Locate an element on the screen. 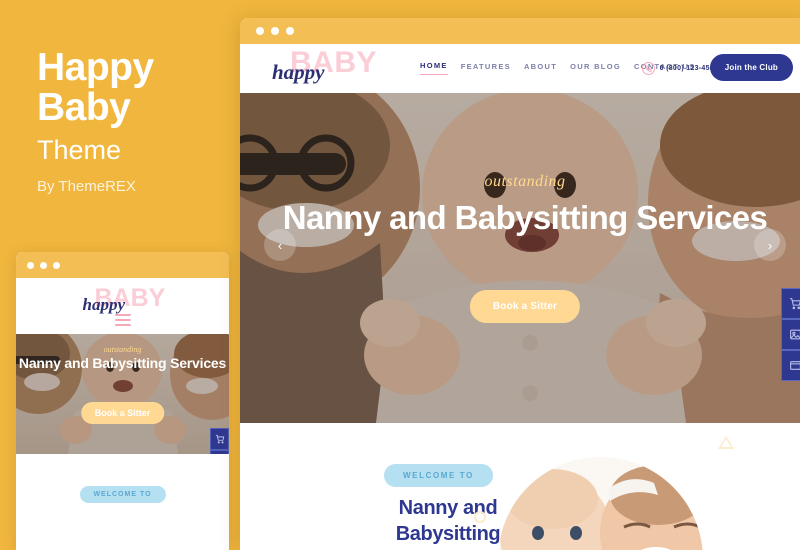 The height and width of the screenshot is (550, 800). page-title: Happy Baby is located at coordinates (132, 88).